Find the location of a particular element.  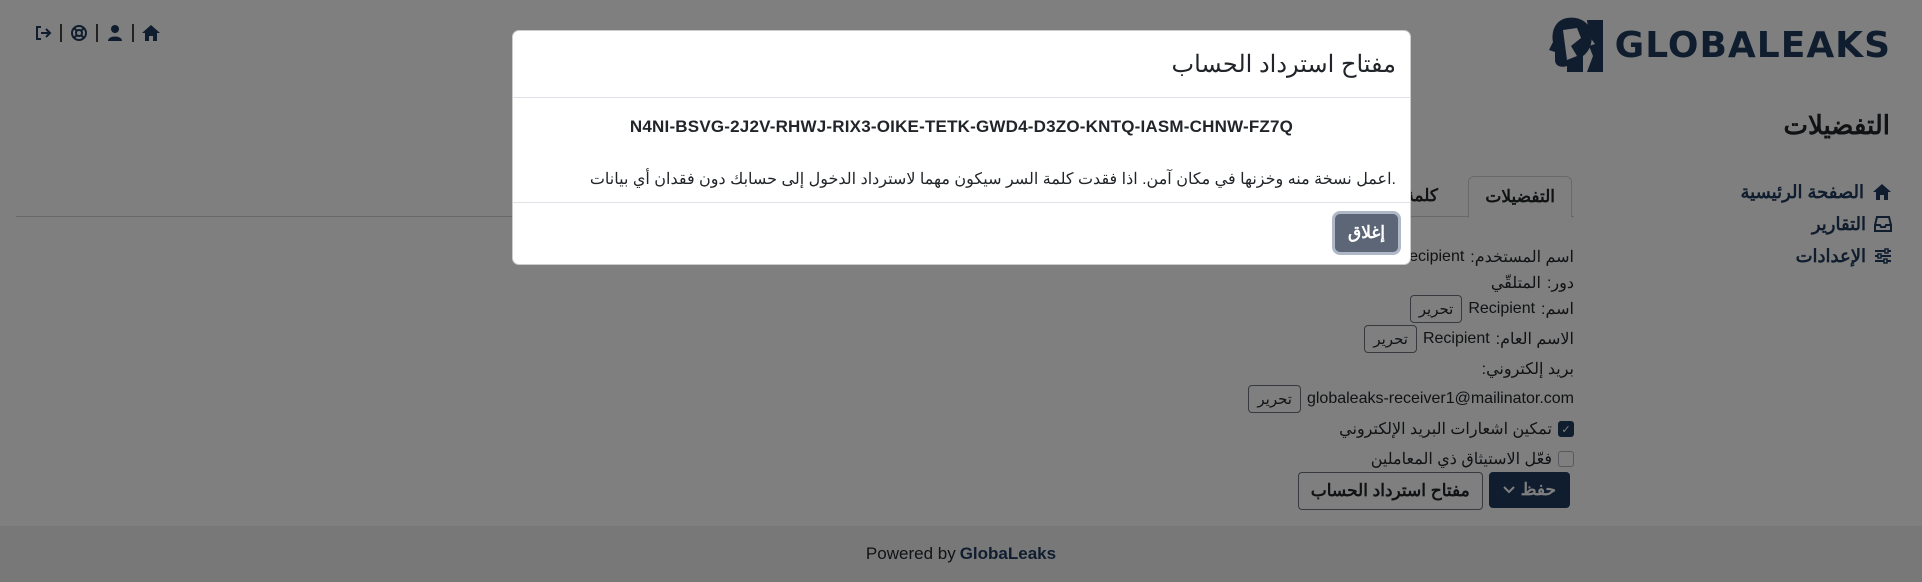

close-button: إغلاق is located at coordinates (1366, 233).